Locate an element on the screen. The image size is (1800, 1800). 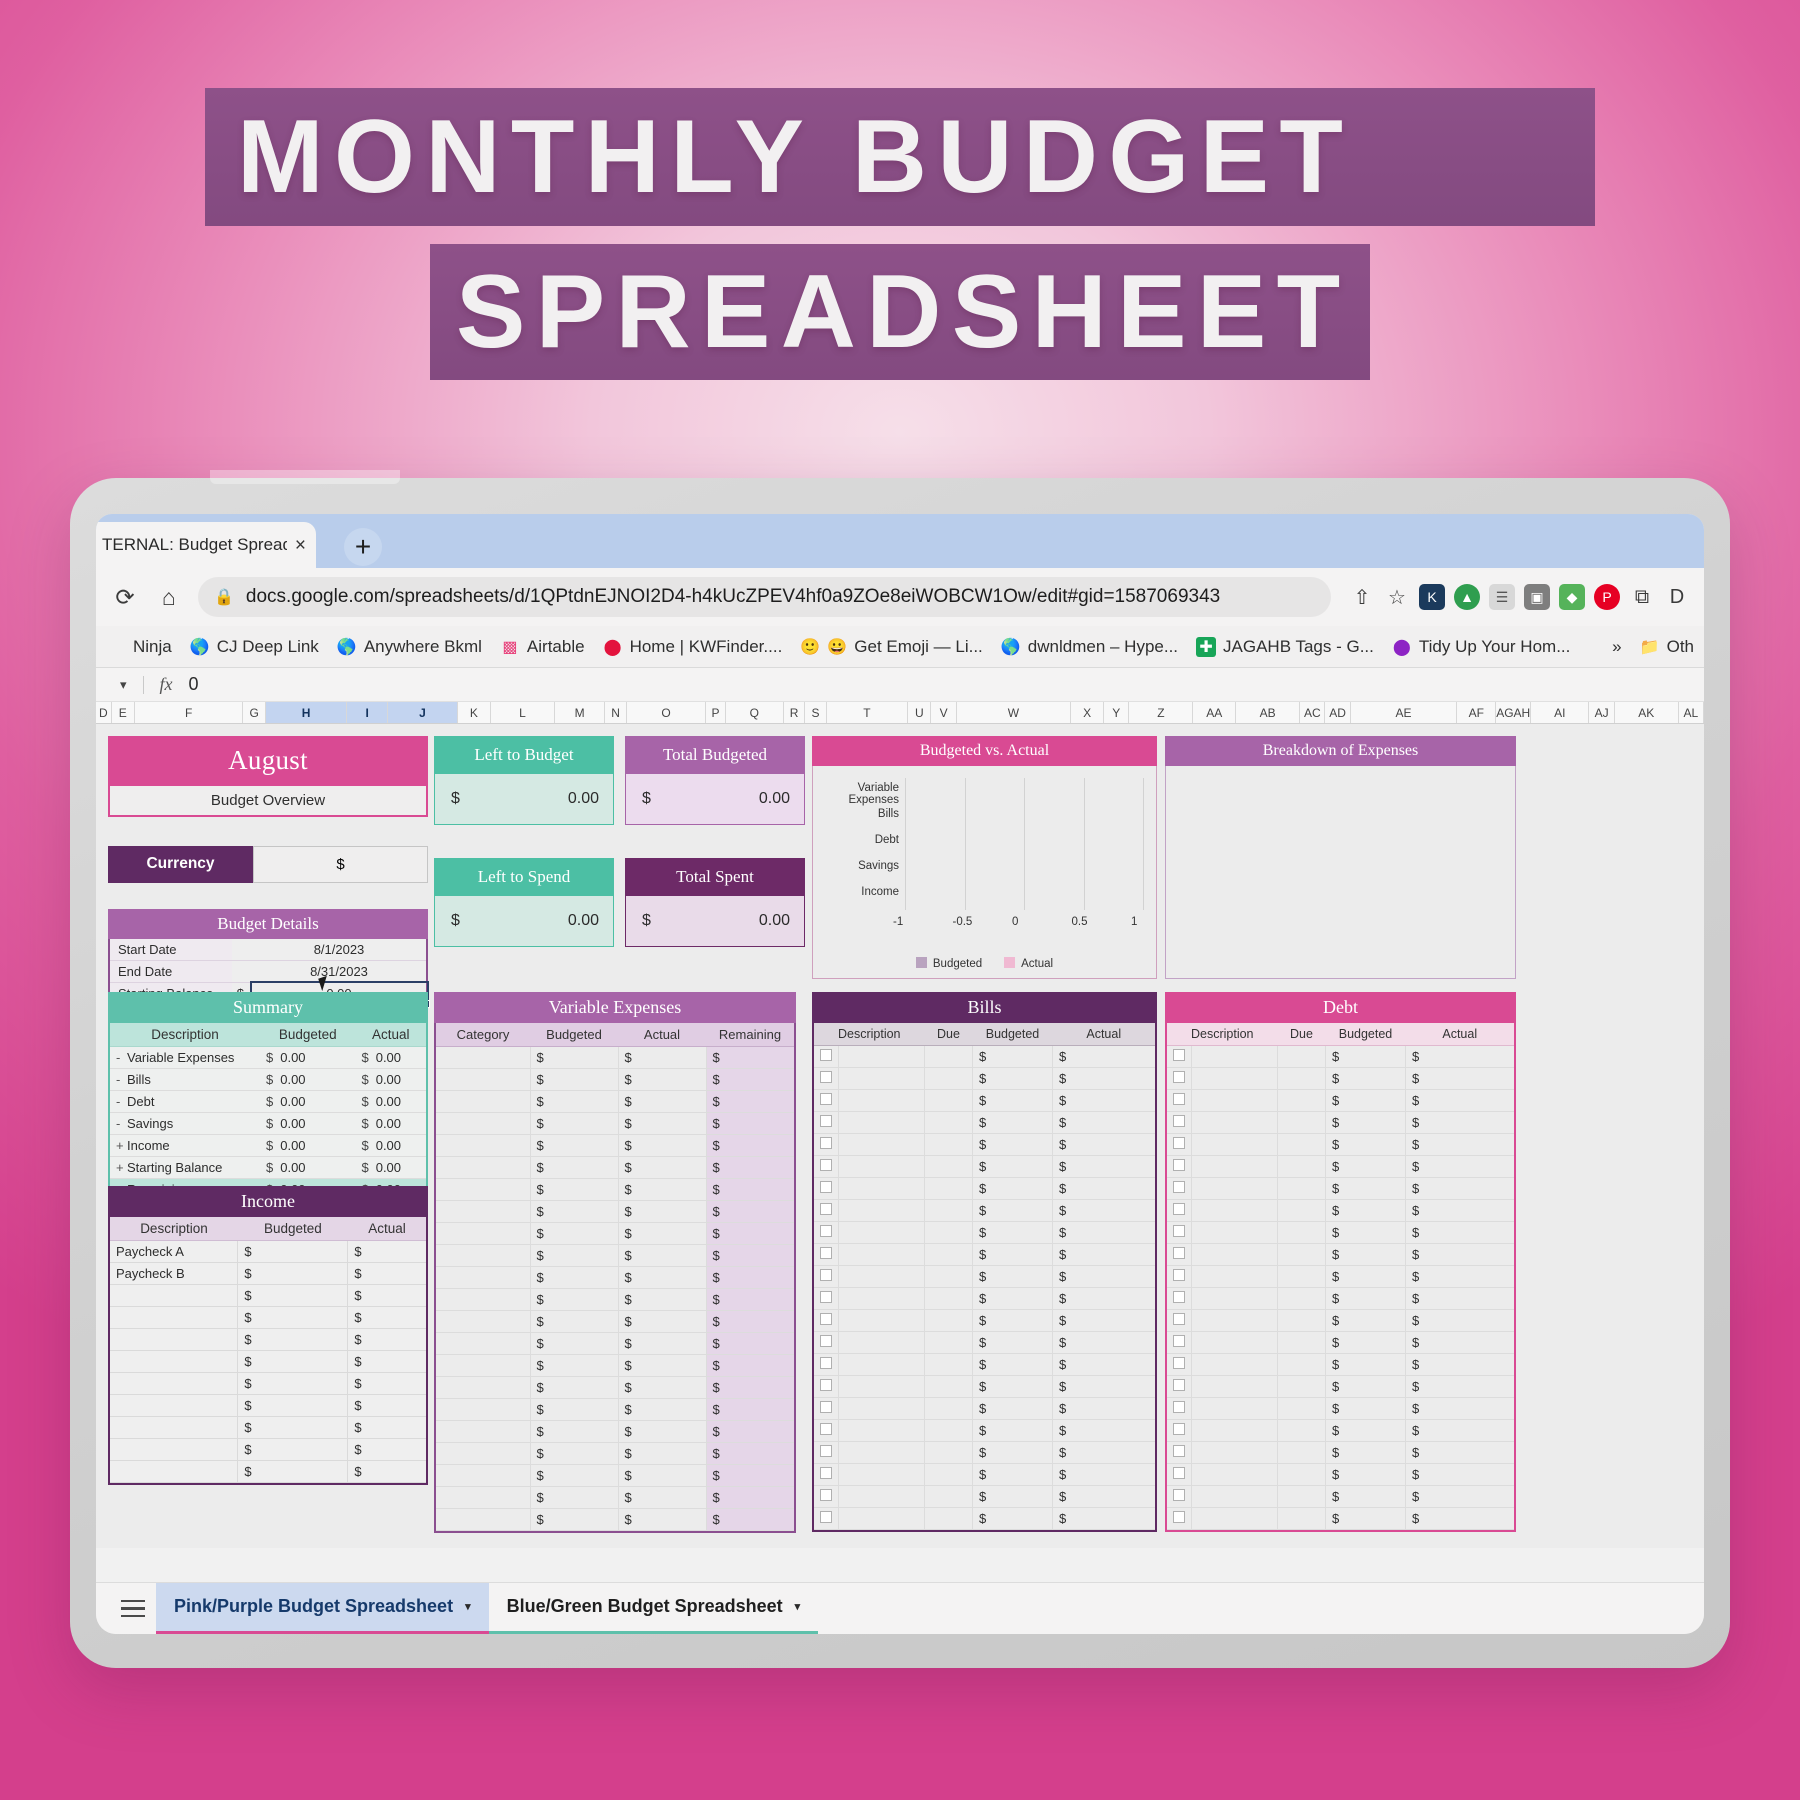
column-header-x: X is located at coordinates (1088, 712).